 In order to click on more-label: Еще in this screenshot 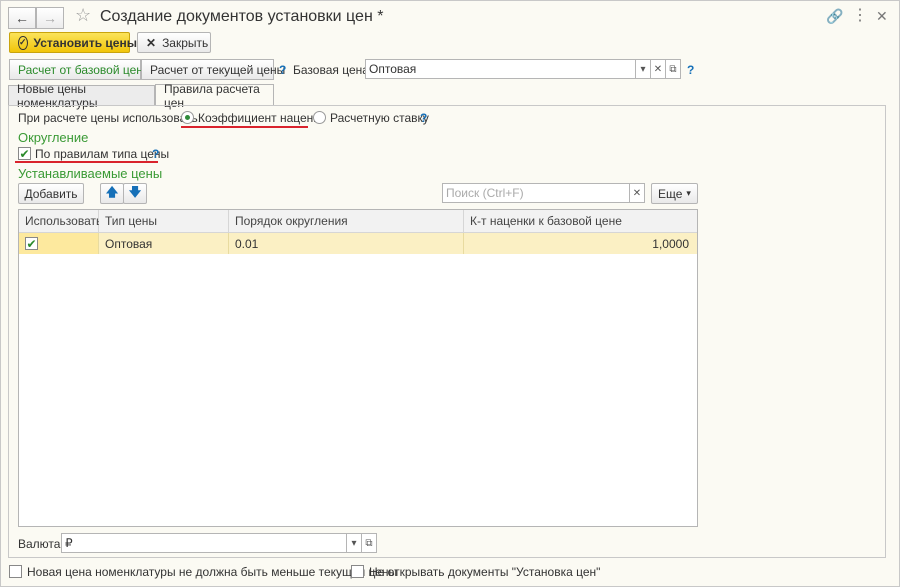, I will do `click(670, 193)`.